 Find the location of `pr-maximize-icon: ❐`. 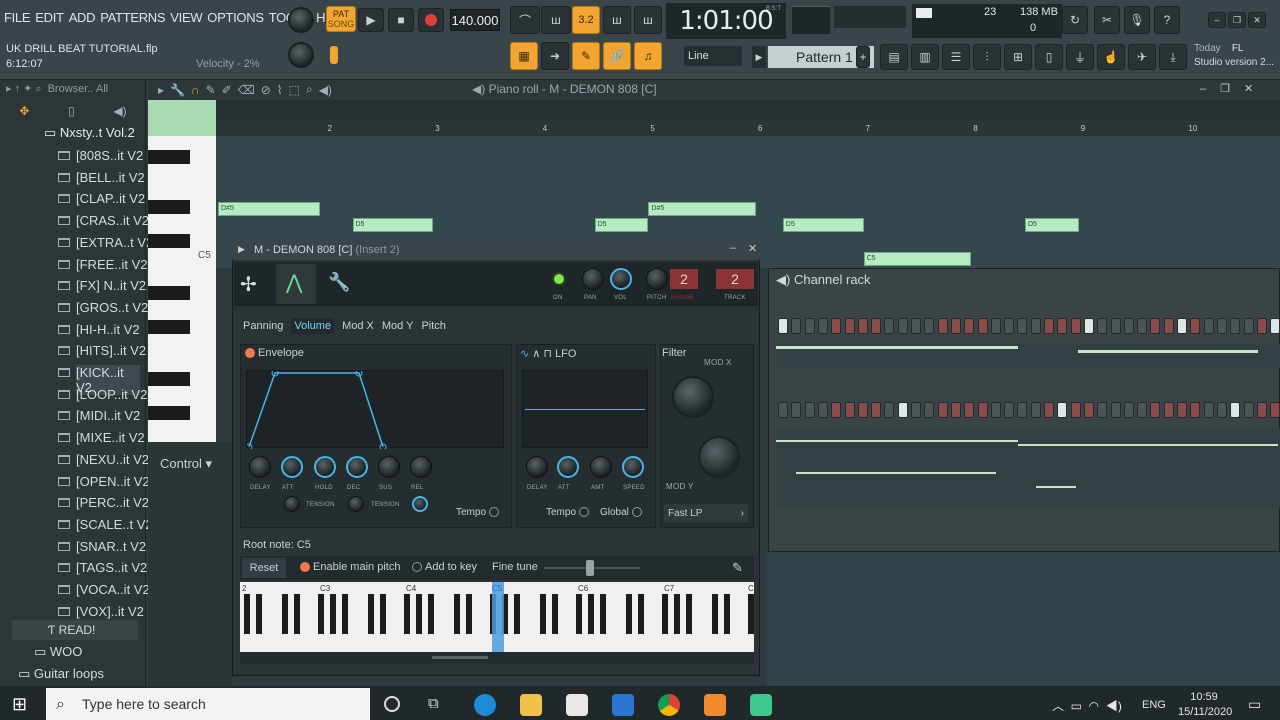

pr-maximize-icon: ❐ is located at coordinates (1225, 88).